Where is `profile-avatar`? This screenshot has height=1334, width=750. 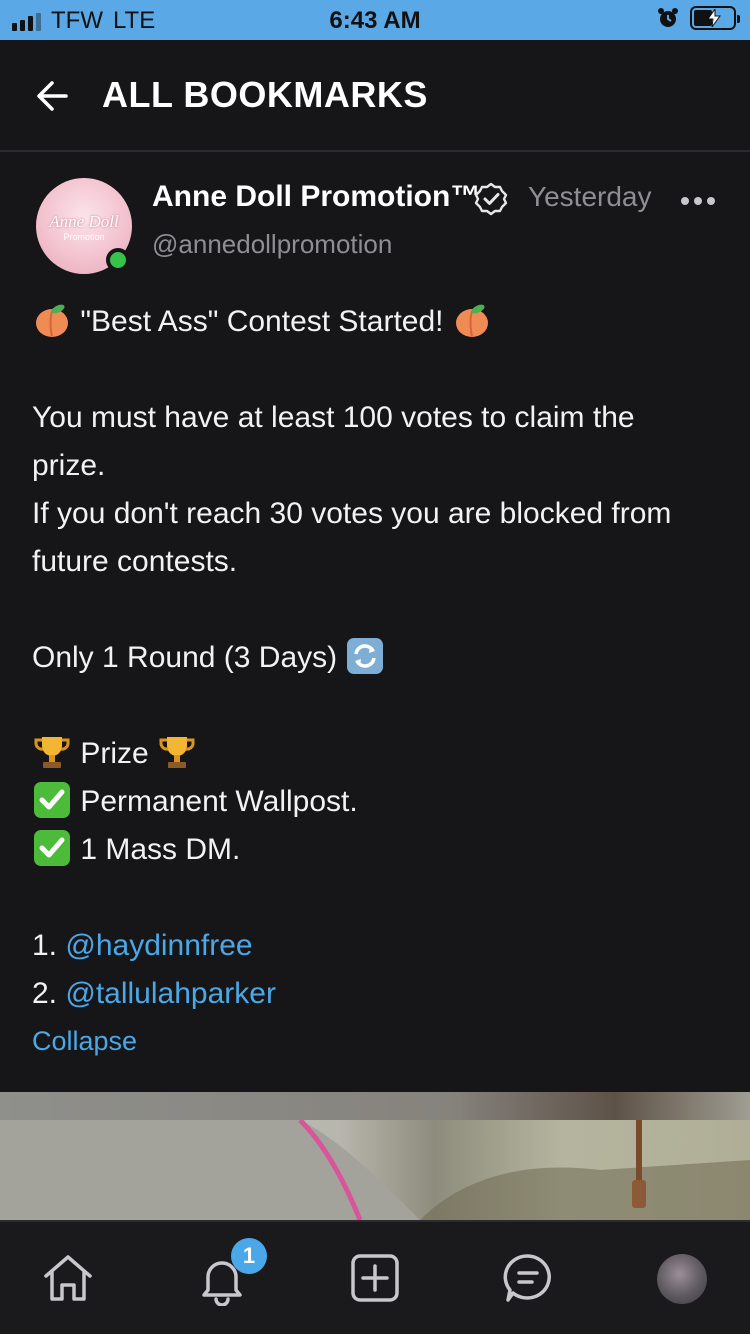
profile-avatar is located at coordinates (682, 1279).